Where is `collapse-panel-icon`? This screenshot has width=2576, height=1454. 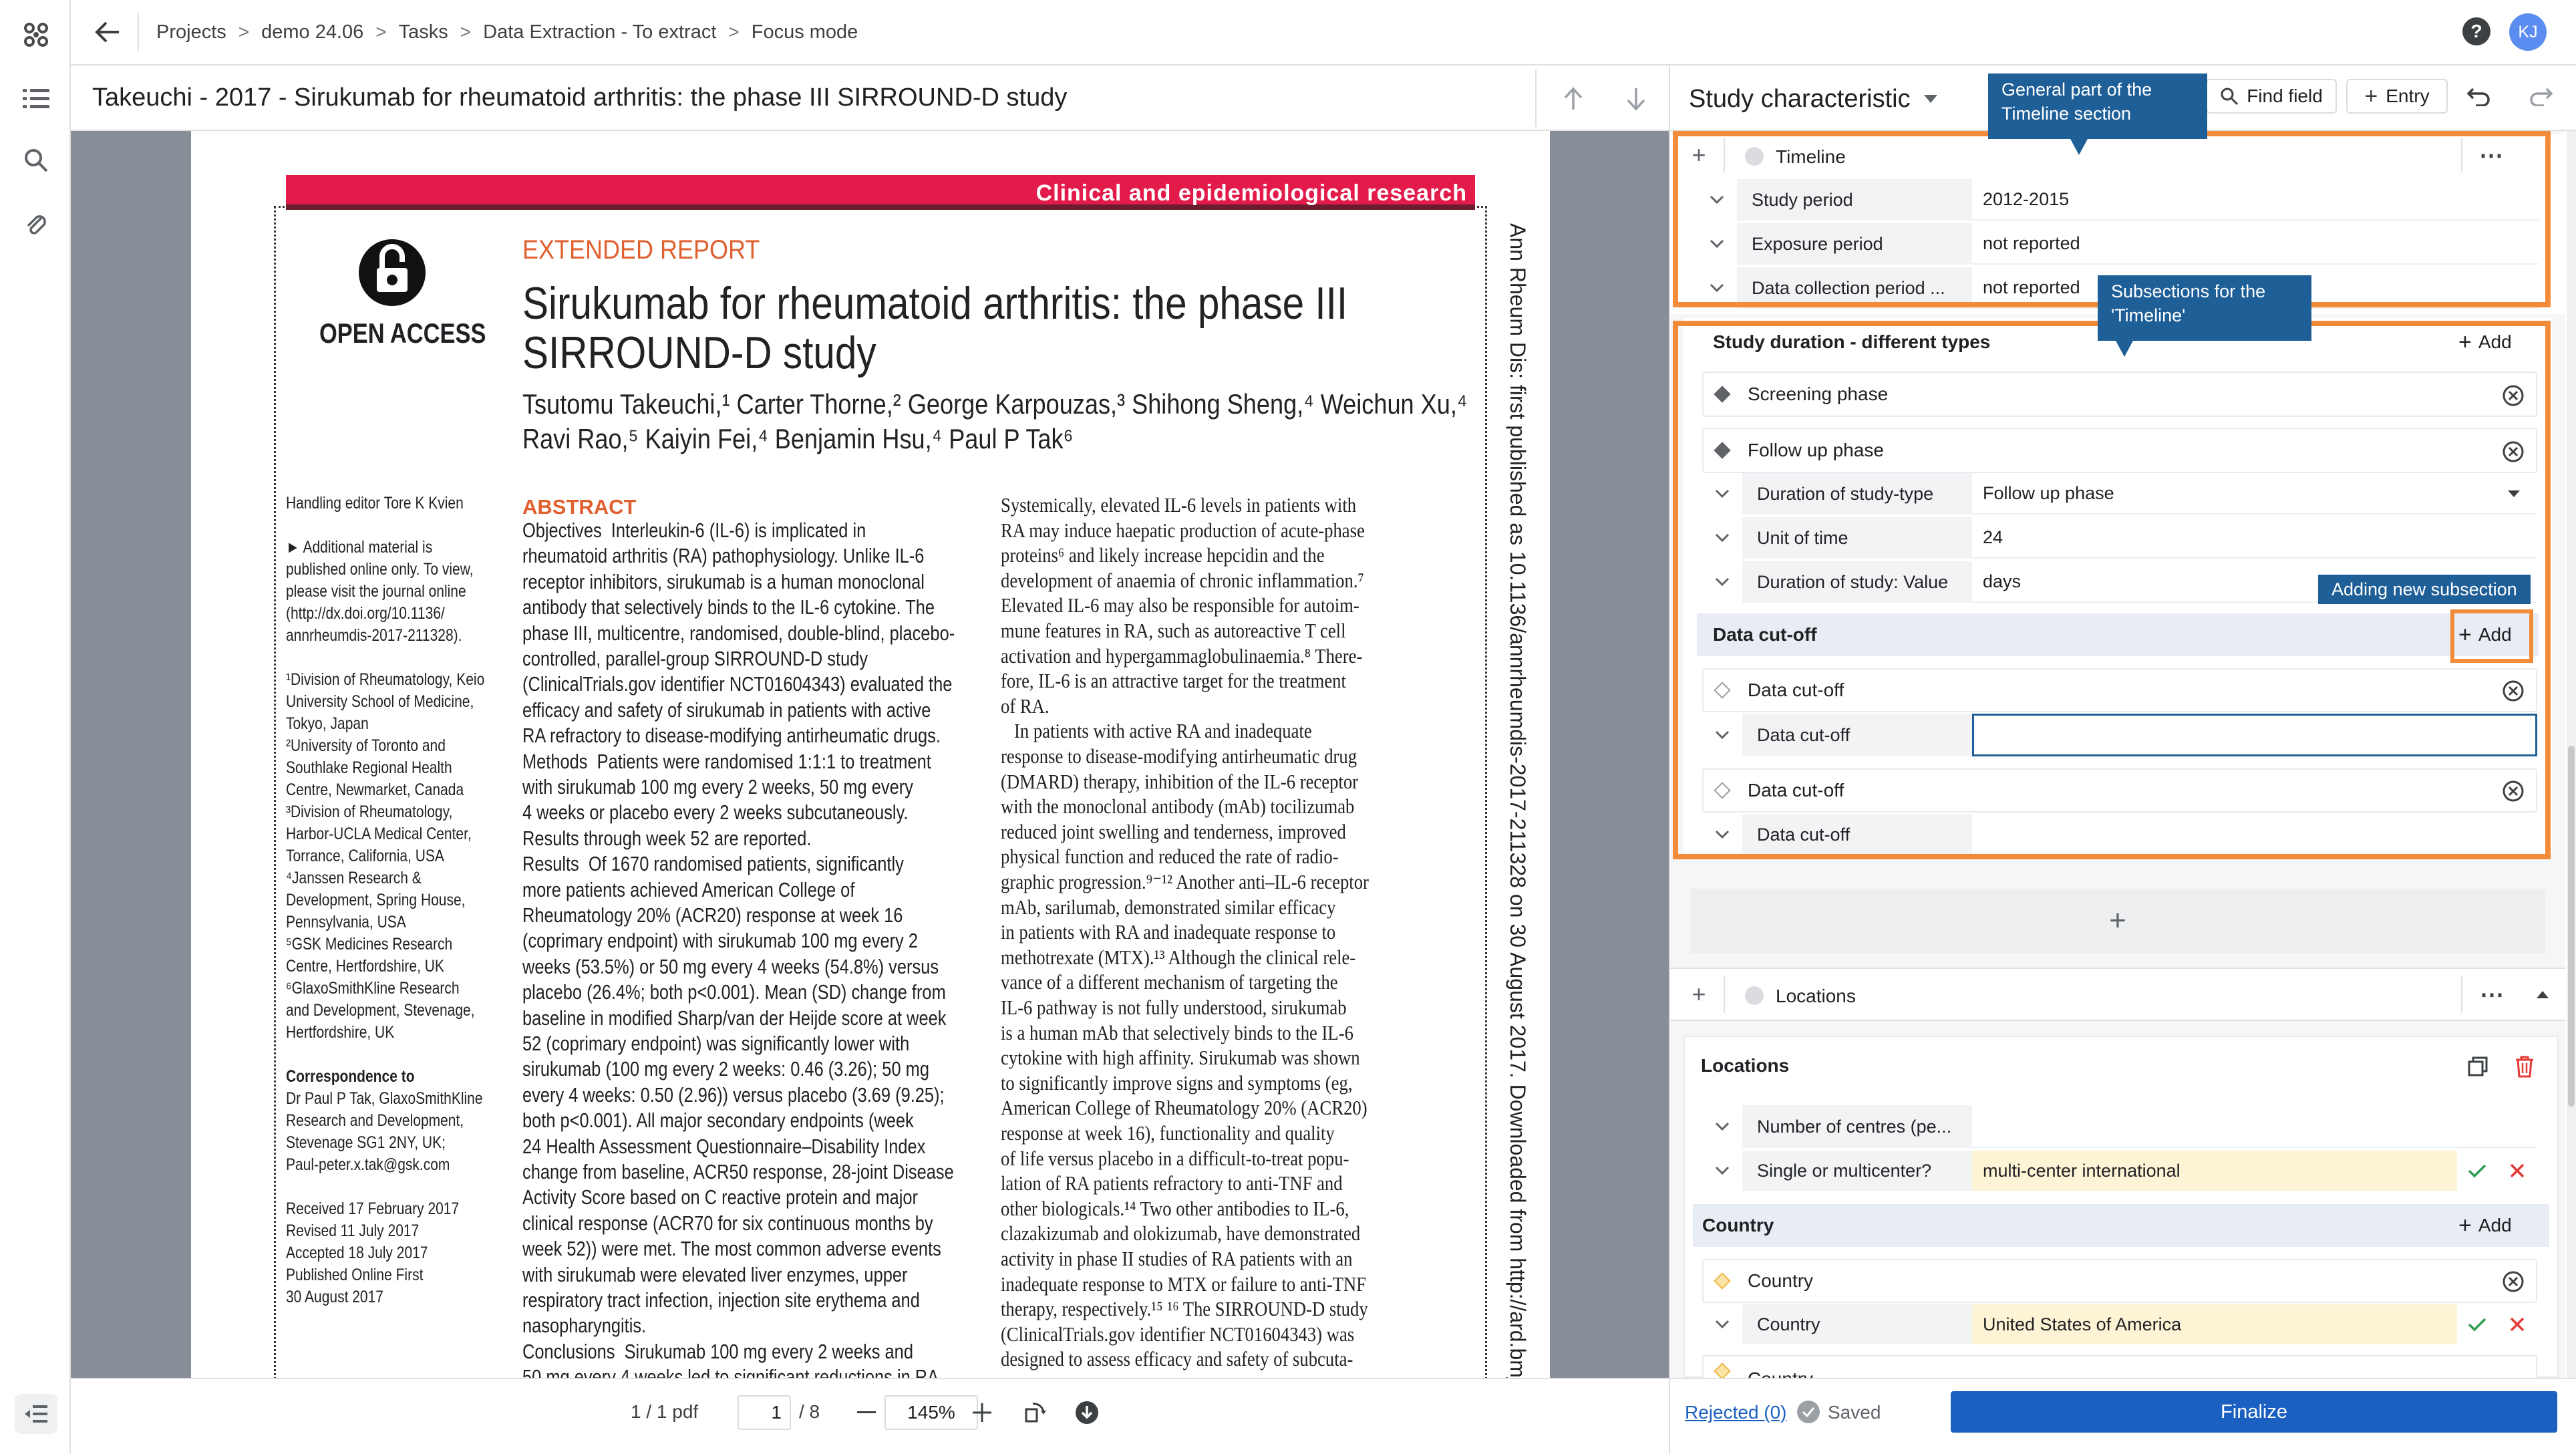 collapse-panel-icon is located at coordinates (36, 1414).